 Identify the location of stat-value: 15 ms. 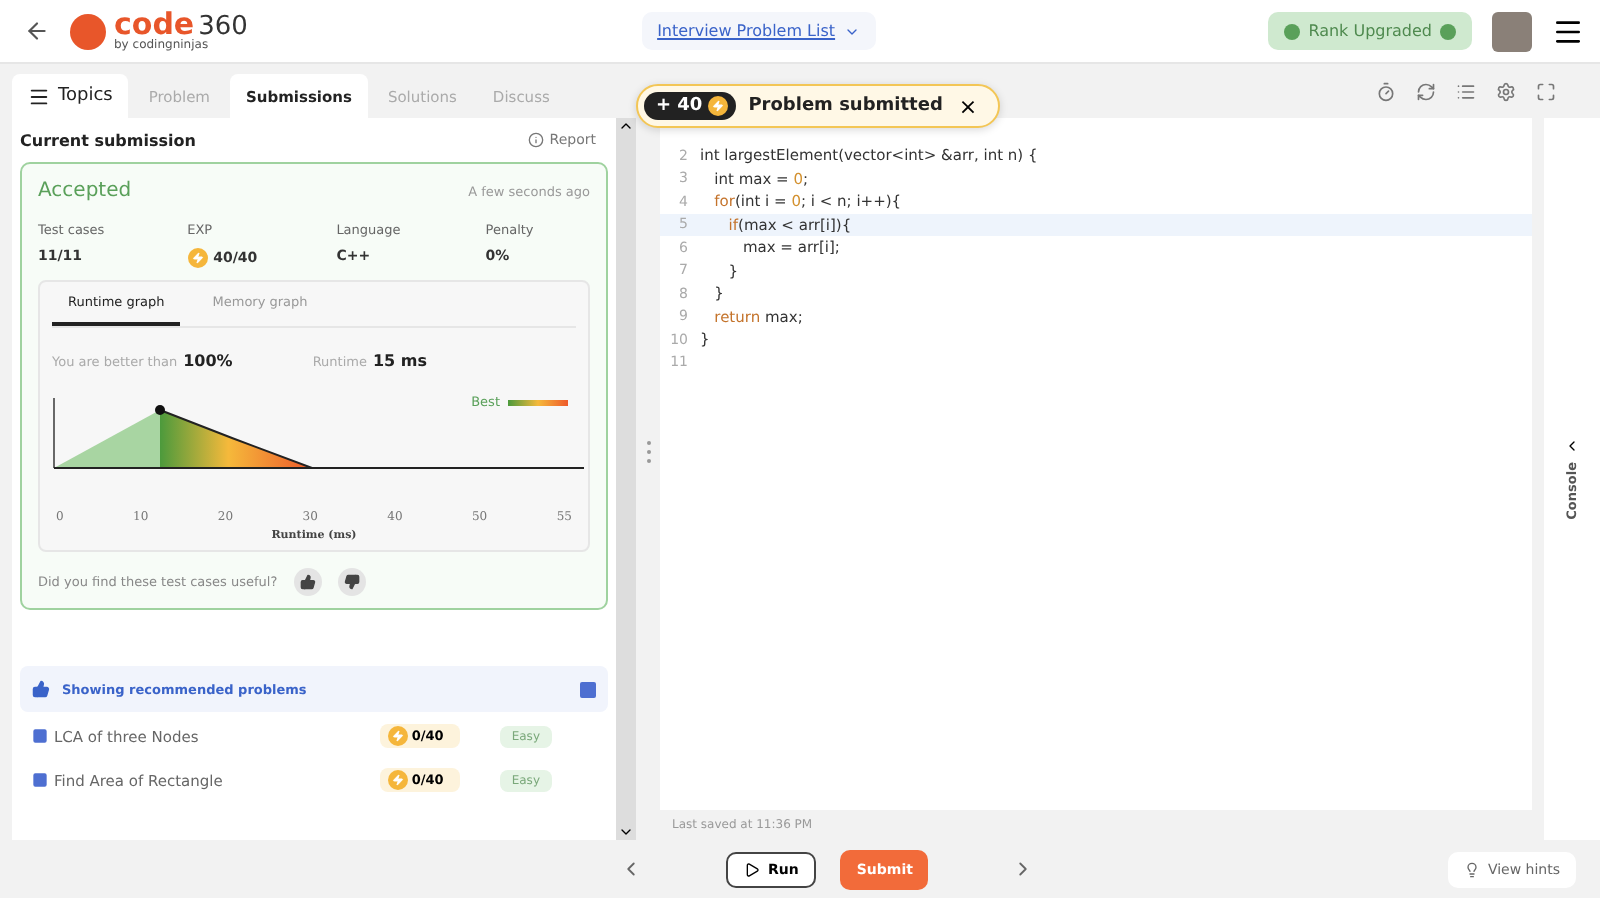
(399, 361).